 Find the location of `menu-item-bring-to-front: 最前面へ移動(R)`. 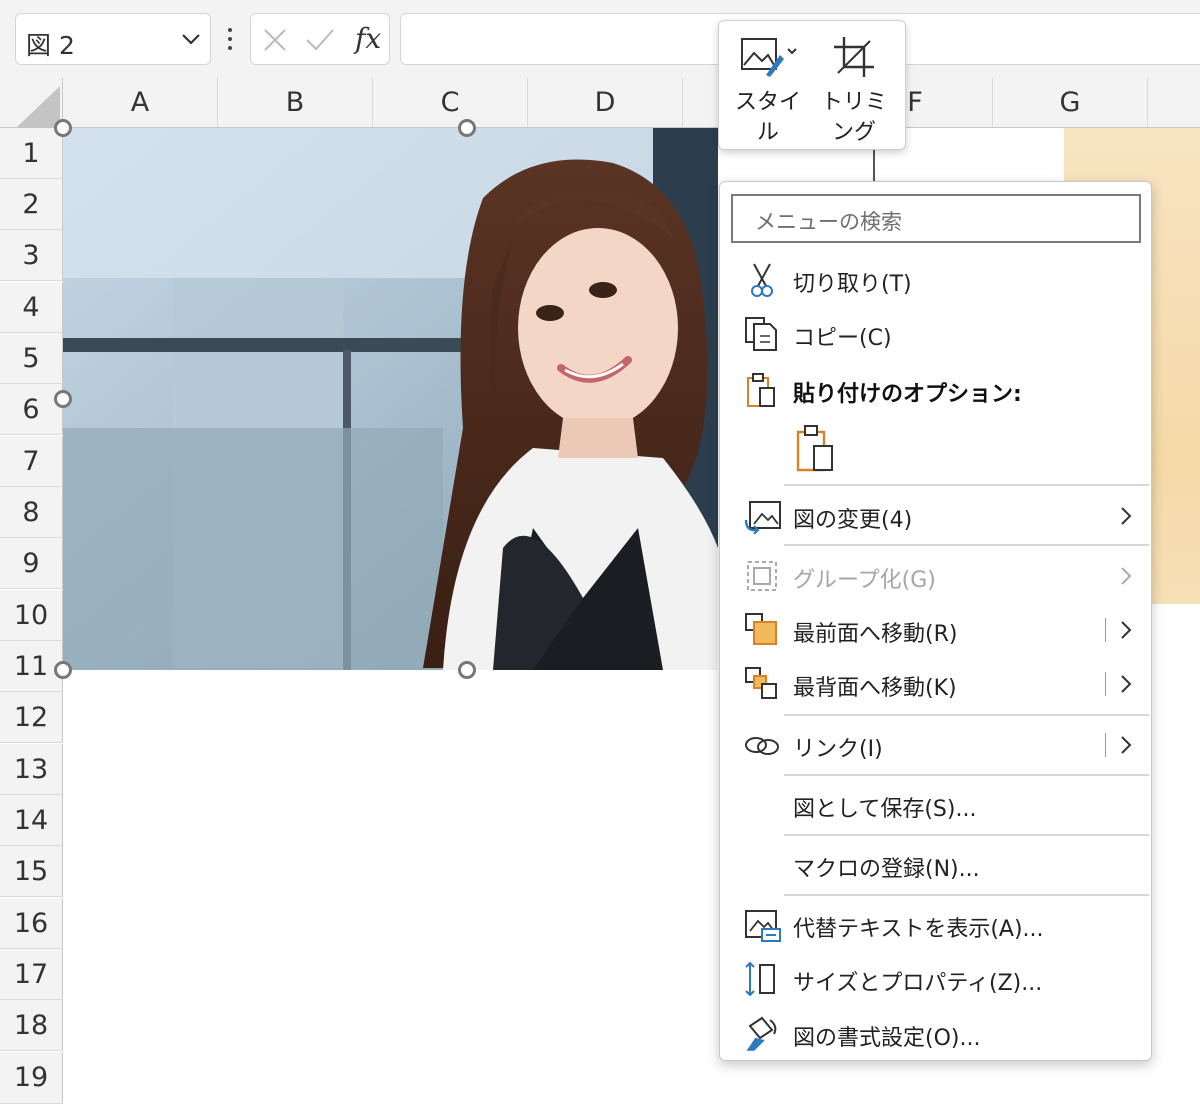

menu-item-bring-to-front: 最前面へ移動(R) is located at coordinates (935, 630).